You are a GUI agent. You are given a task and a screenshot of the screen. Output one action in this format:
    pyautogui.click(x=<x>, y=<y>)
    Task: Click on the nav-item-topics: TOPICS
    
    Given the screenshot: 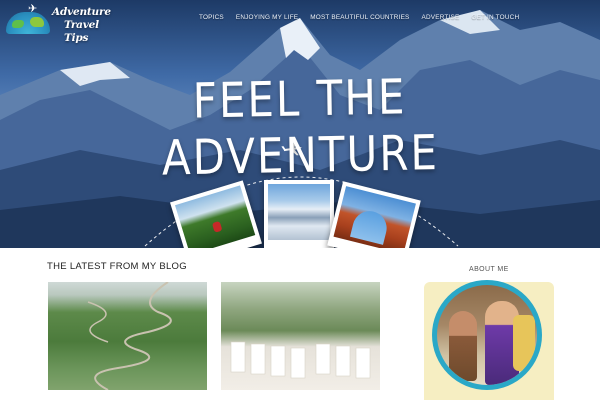 What is the action you would take?
    pyautogui.click(x=211, y=17)
    